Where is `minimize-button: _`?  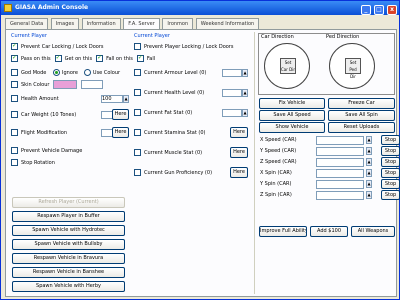 minimize-button: _ is located at coordinates (365, 10).